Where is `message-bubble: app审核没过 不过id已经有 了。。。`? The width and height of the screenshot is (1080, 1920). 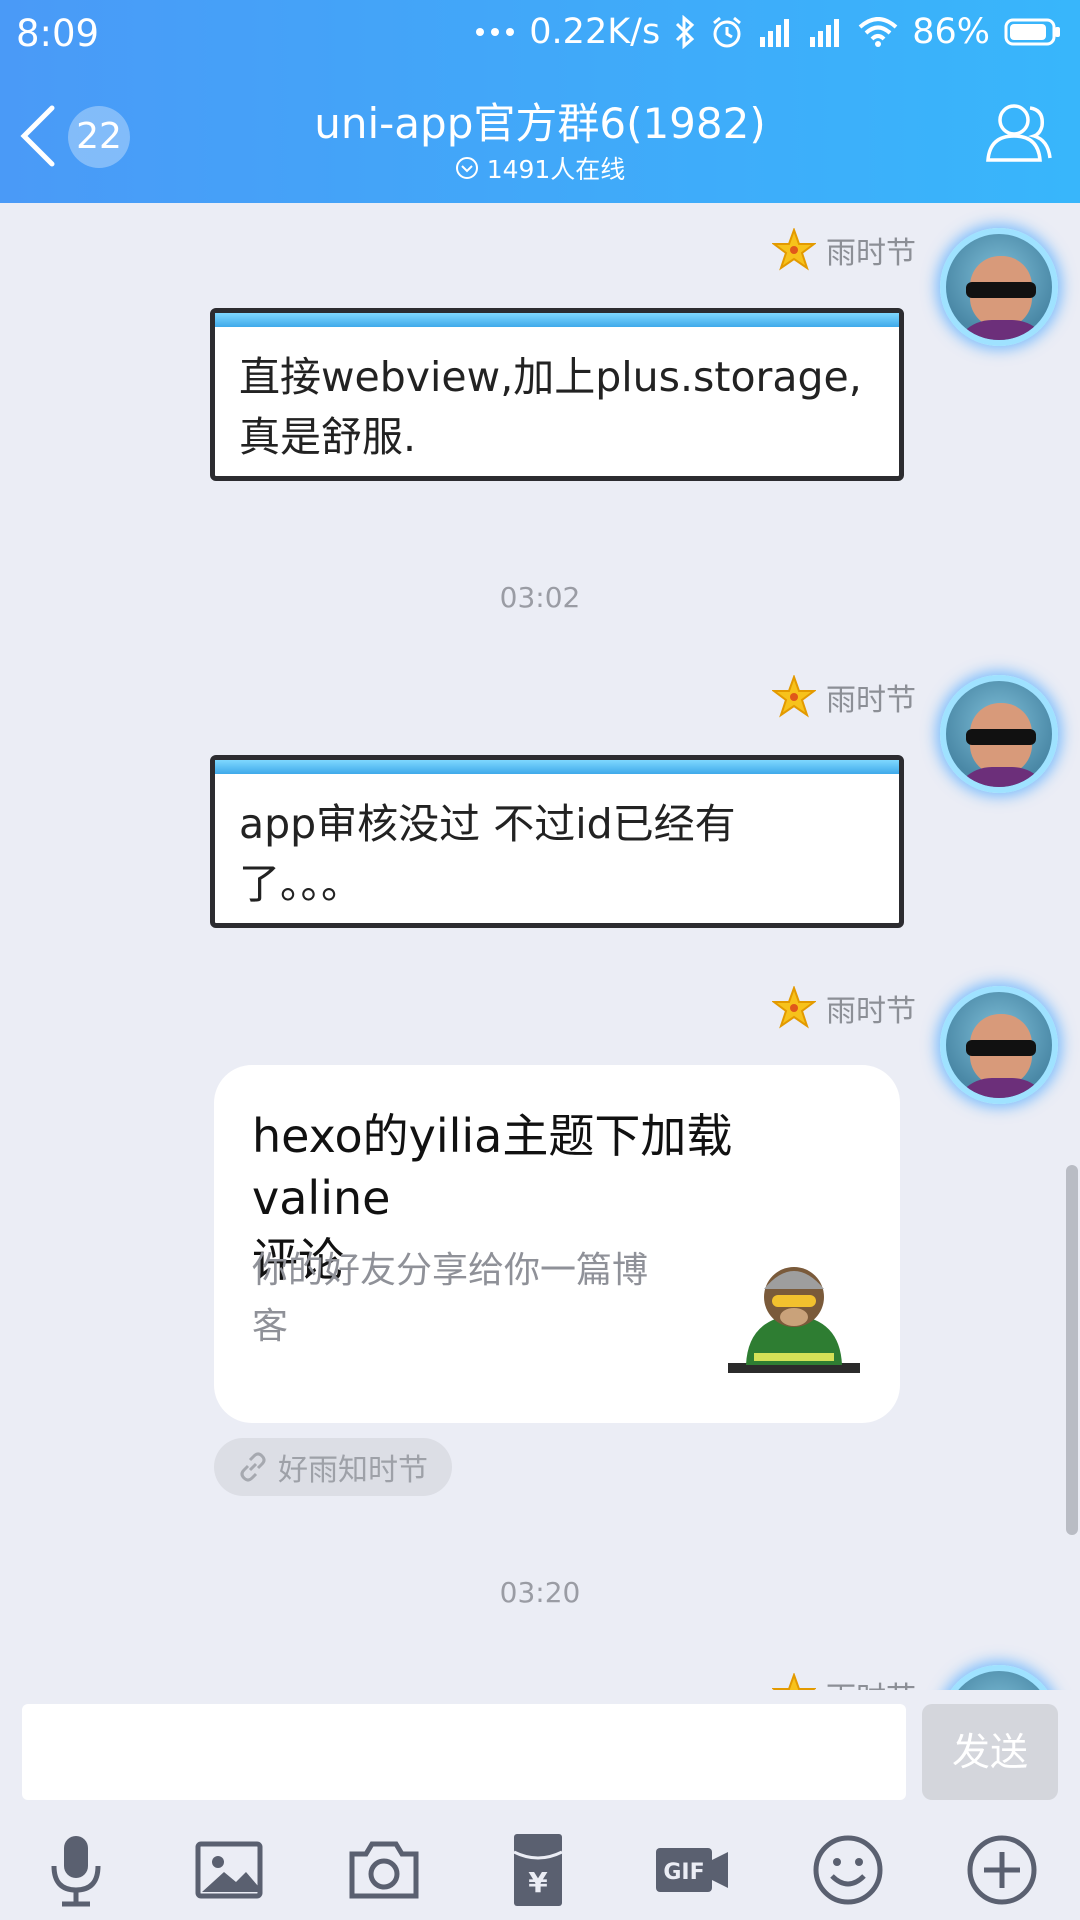 message-bubble: app审核没过 不过id已经有 了。。。 is located at coordinates (557, 841).